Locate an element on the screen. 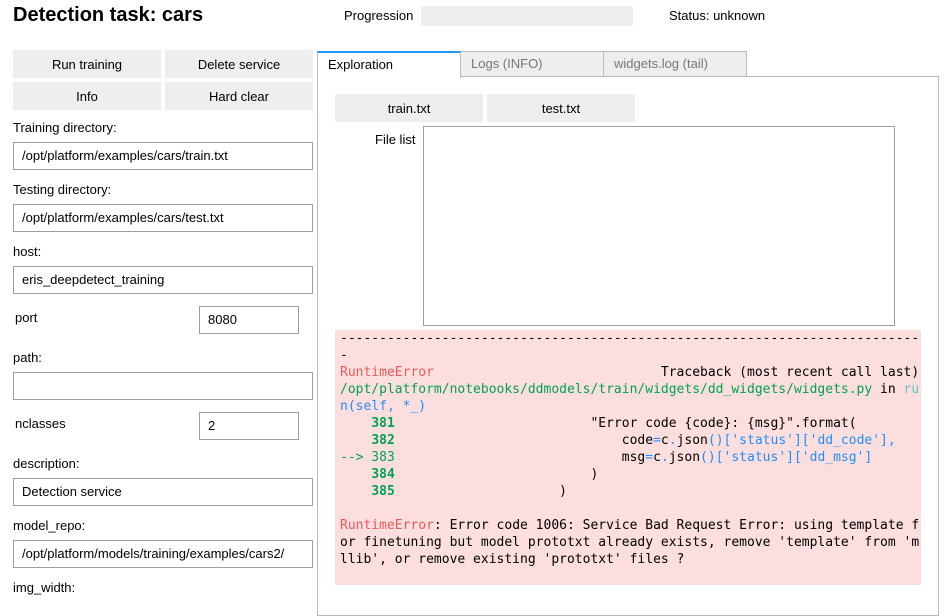  file-list-label: File list is located at coordinates (395, 139).